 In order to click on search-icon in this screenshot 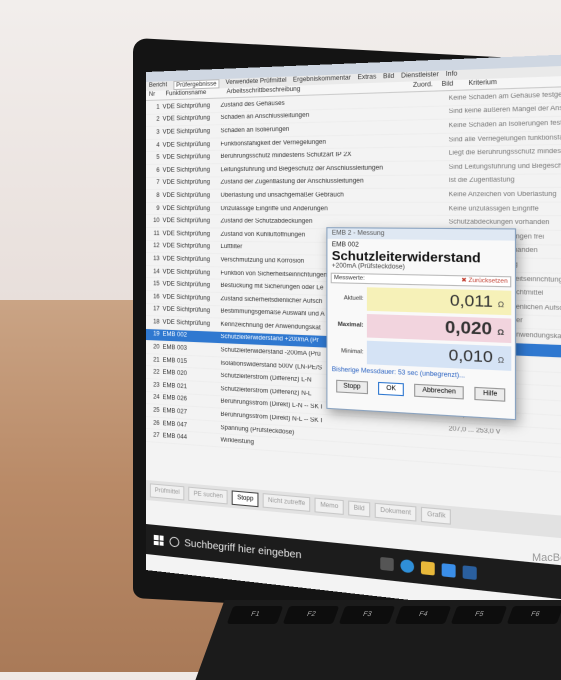, I will do `click(174, 541)`.